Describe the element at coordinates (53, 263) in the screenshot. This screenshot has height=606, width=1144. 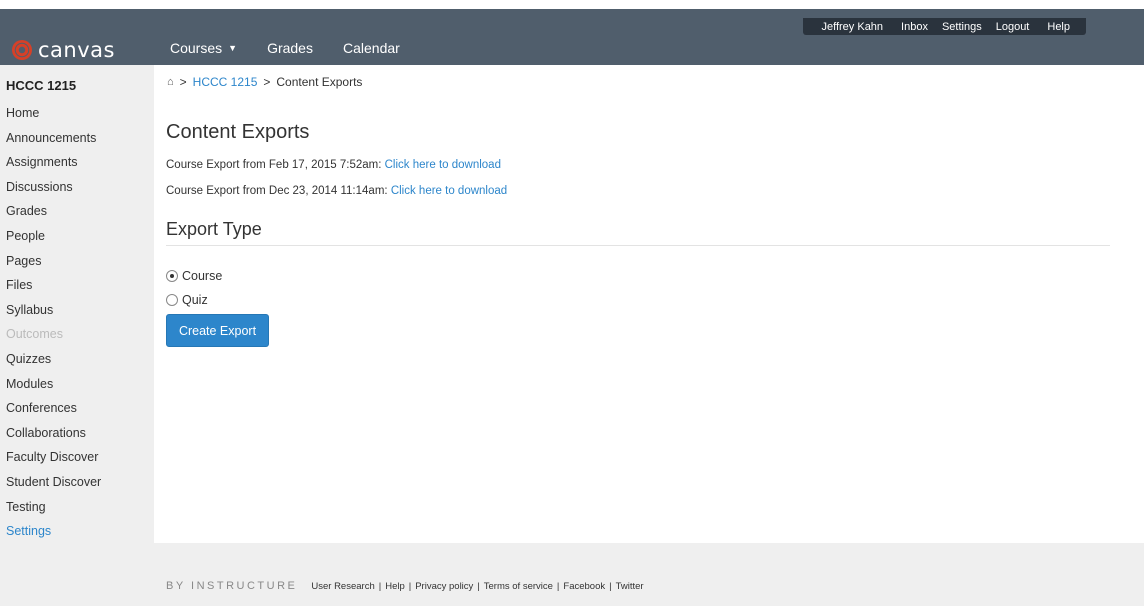
I see `sidebar-item-pages: Pages` at that location.